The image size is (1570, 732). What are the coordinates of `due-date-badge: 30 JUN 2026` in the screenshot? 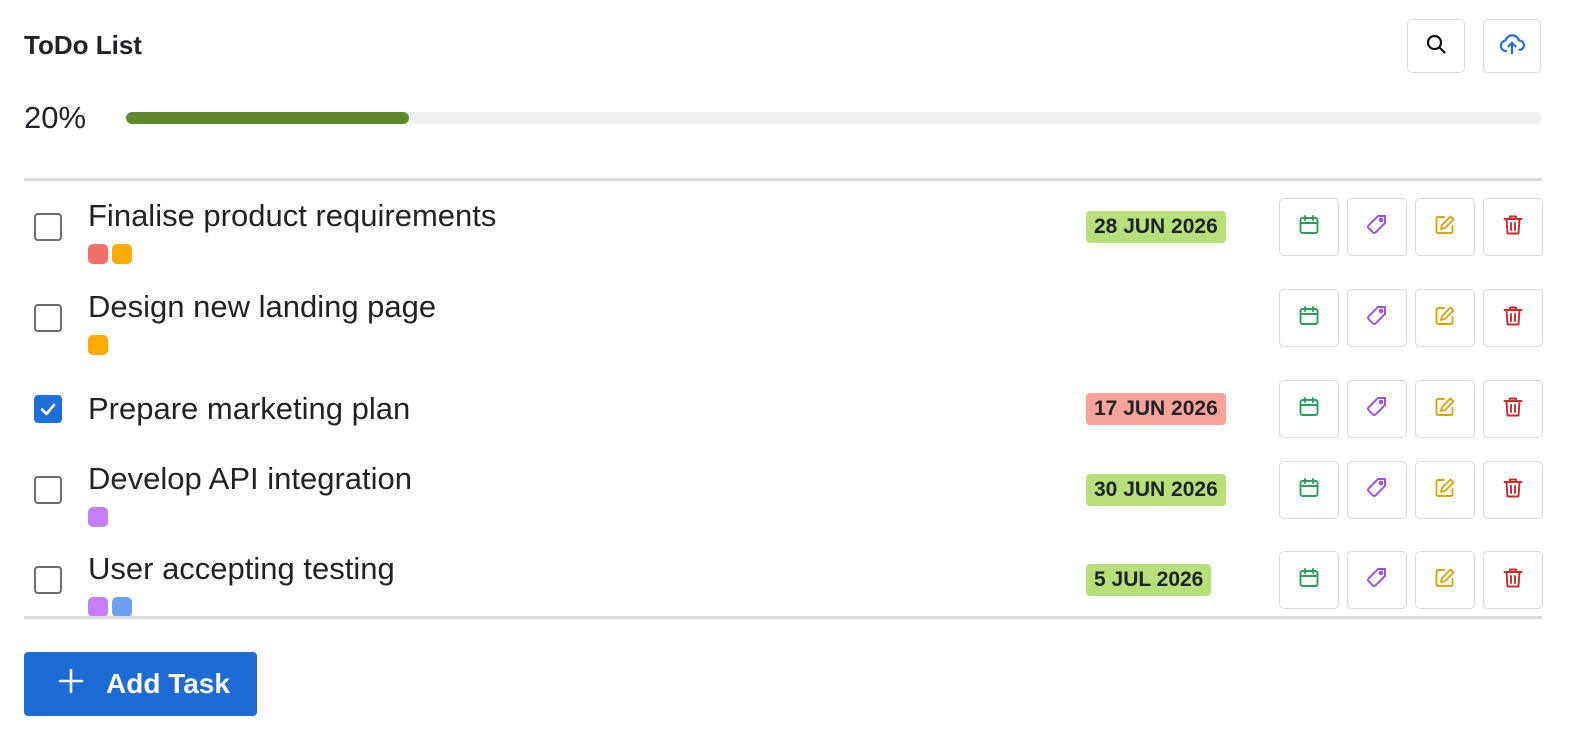 It's located at (1156, 490).